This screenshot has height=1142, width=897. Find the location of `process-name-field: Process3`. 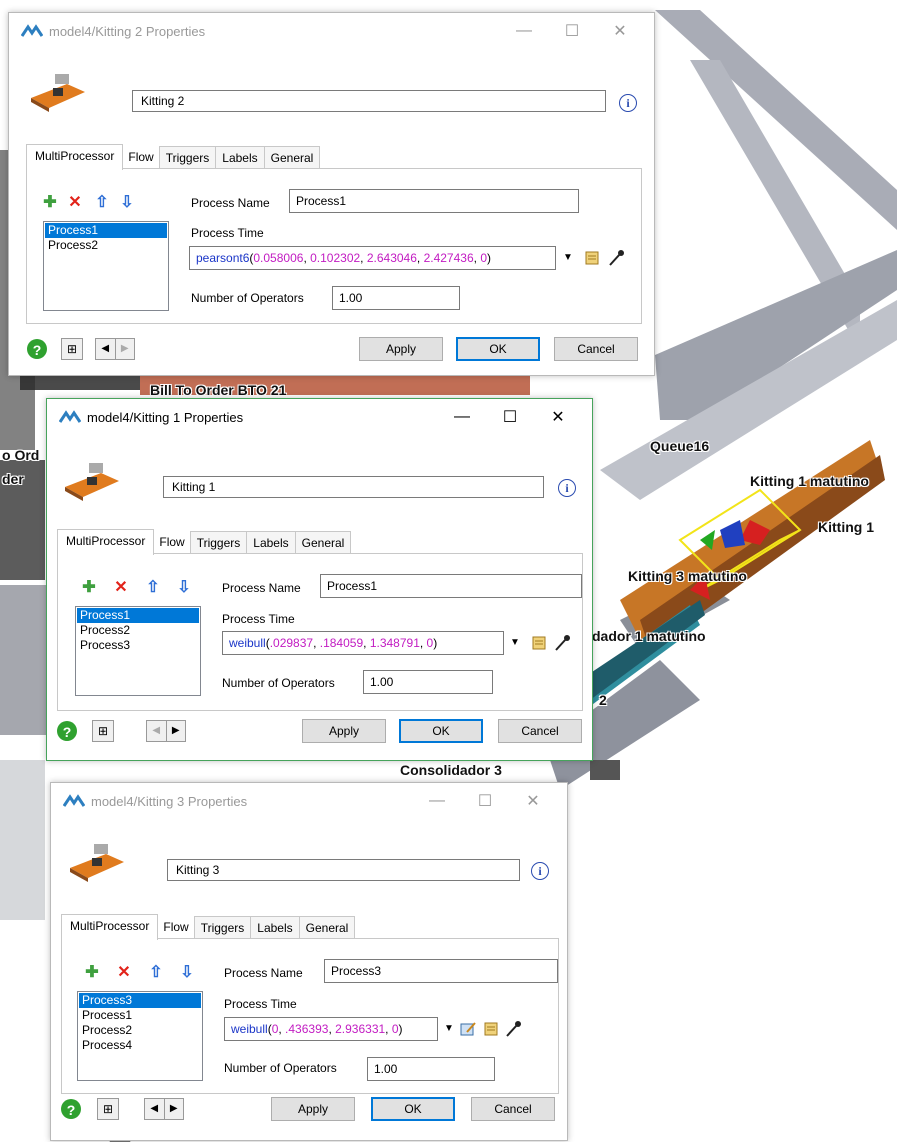

process-name-field: Process3 is located at coordinates (441, 971).